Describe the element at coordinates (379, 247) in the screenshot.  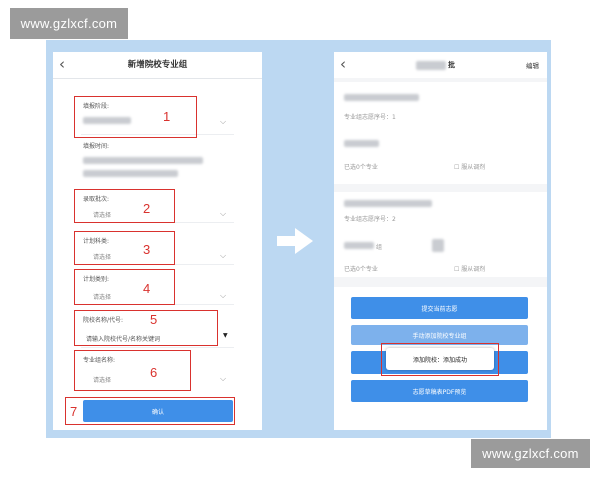
I see `group-suffix: 组` at that location.